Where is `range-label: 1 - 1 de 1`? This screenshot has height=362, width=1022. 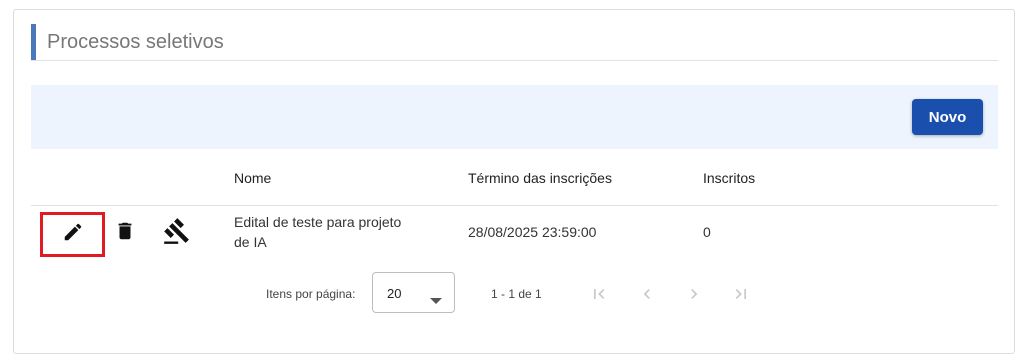
range-label: 1 - 1 de 1 is located at coordinates (516, 294).